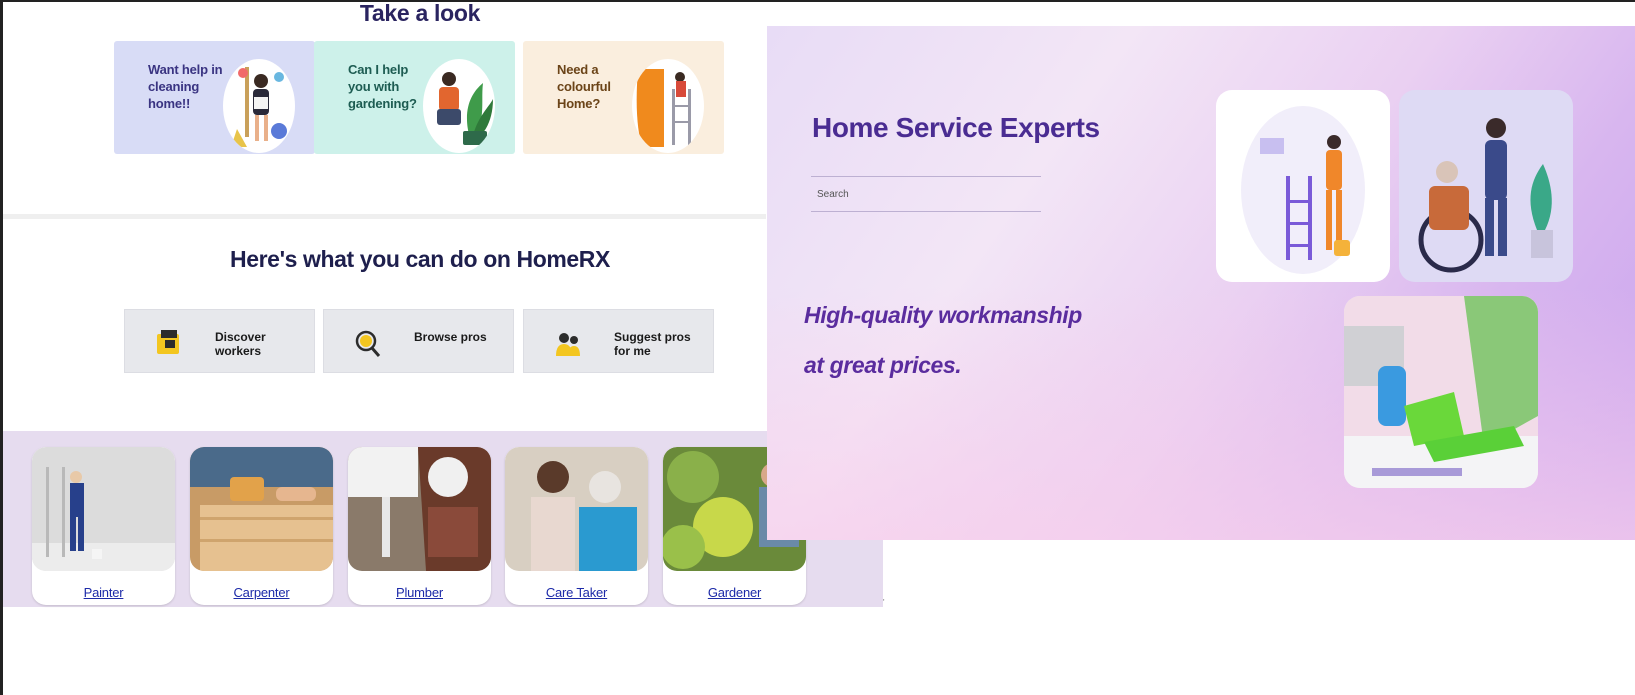 This screenshot has width=1635, height=695. I want to click on folder-icon, so click(169, 343).